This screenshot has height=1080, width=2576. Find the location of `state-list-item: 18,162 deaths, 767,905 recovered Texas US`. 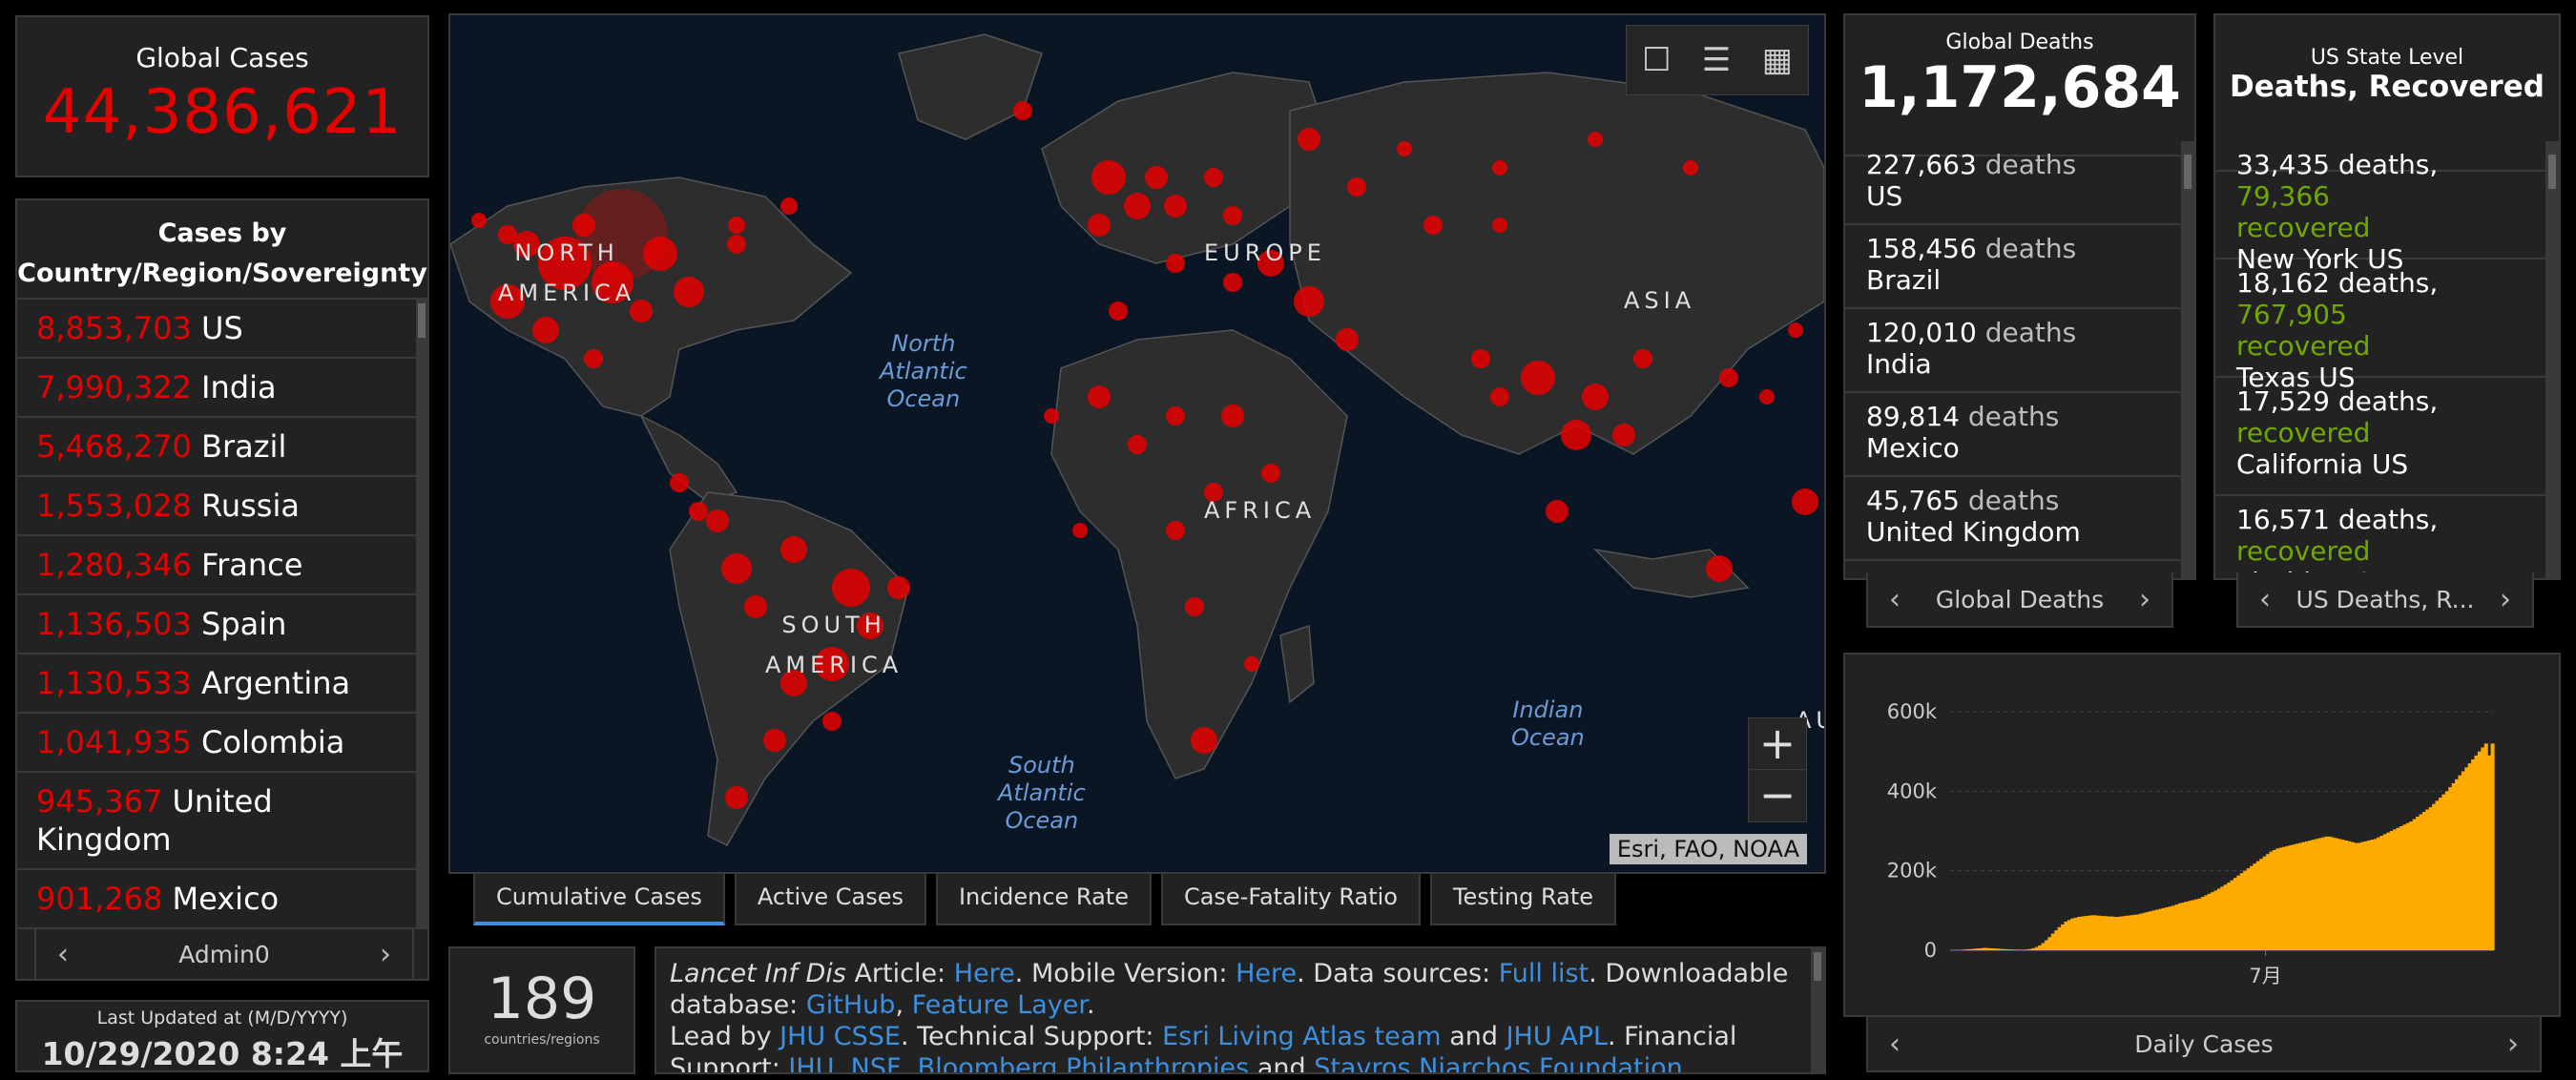

state-list-item: 18,162 deaths, 767,905 recovered Texas US is located at coordinates (2380, 326).